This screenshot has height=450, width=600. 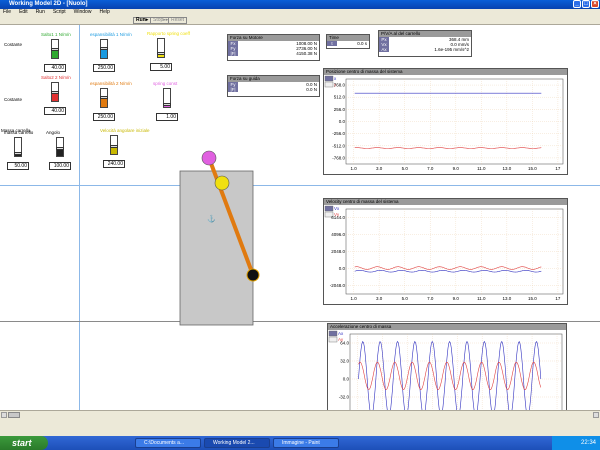 What do you see at coordinates (344, 361) in the screenshot?
I see `y-tick-label: 32.0` at bounding box center [344, 361].